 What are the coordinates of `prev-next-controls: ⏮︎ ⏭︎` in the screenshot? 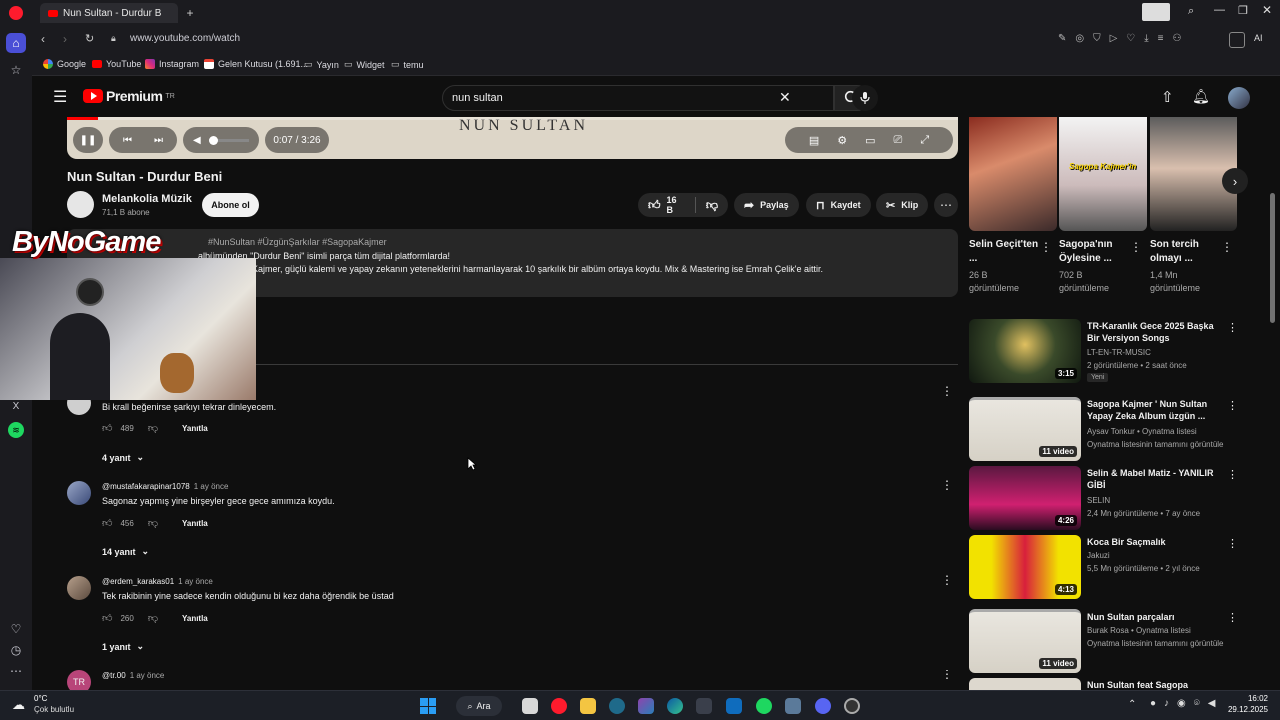 It's located at (143, 140).